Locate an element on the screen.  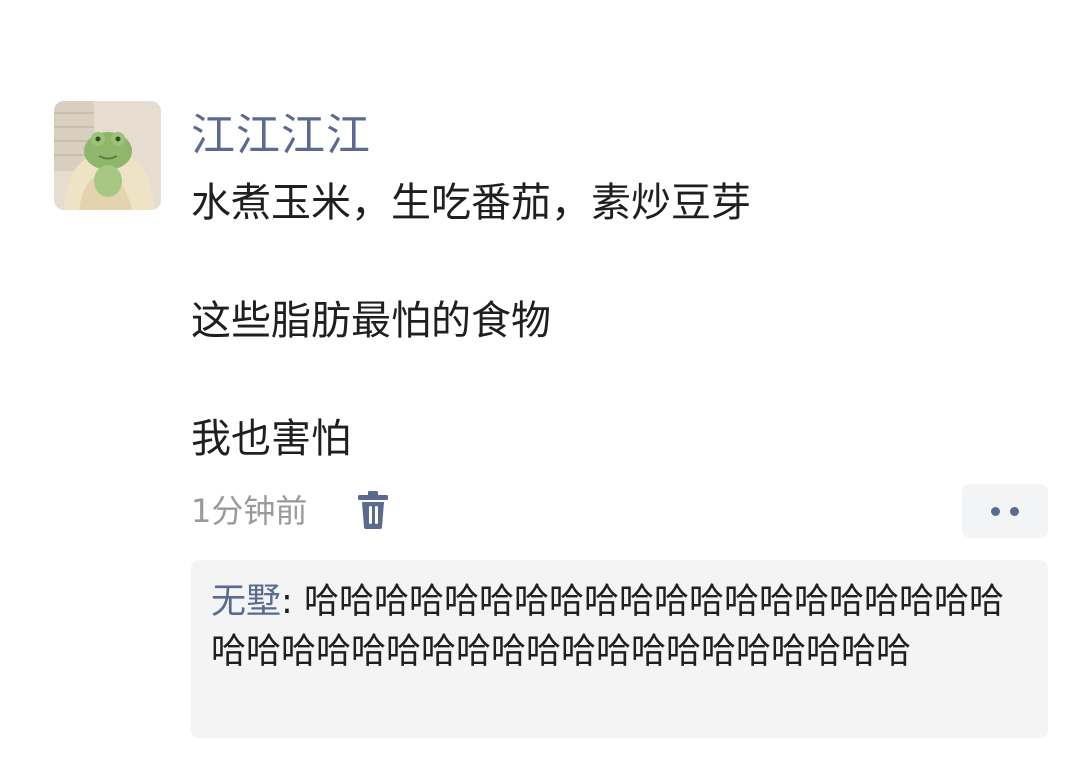
comment-timestamp: 1分钟前 is located at coordinates (249, 511).